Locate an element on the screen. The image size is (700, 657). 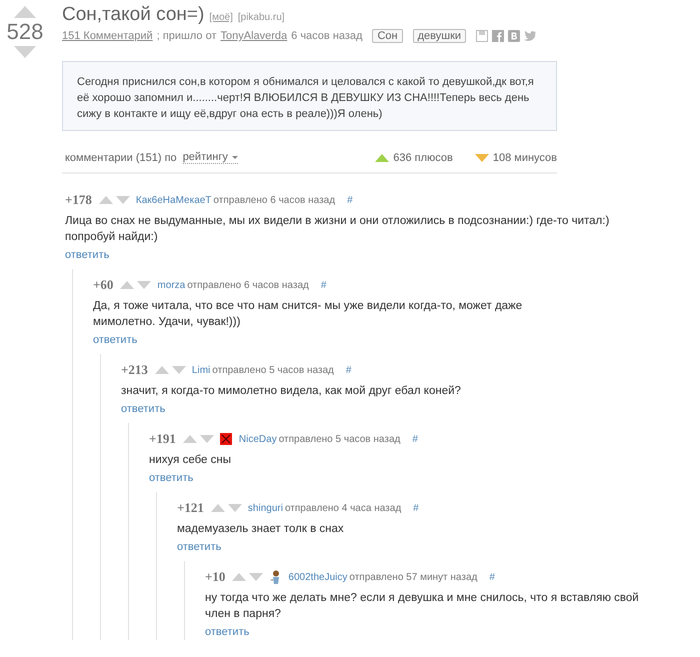
broken-image-icon is located at coordinates (226, 439).